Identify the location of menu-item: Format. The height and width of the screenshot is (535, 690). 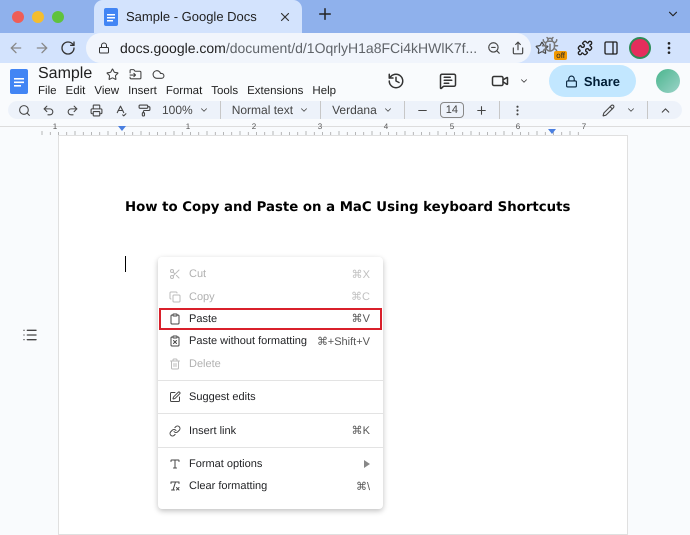
(187, 91).